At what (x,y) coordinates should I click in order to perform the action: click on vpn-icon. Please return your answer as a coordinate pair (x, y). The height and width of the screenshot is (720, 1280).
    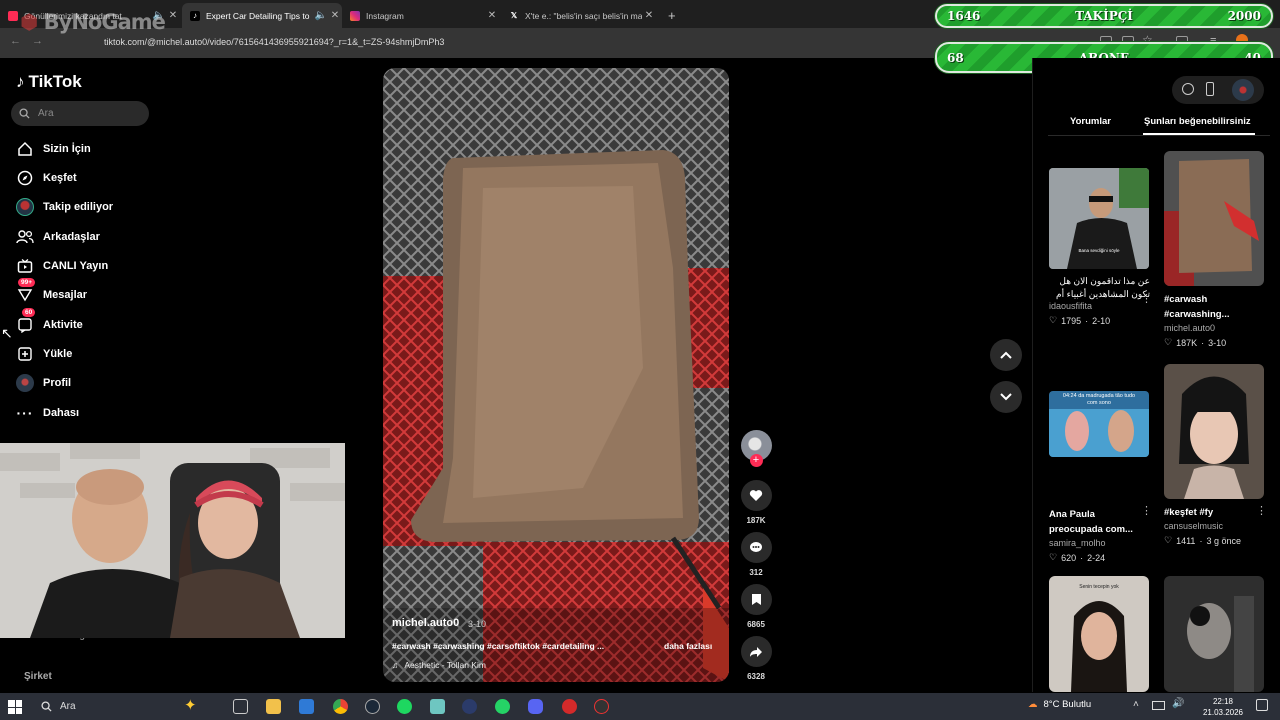
    Looking at the image, I should click on (469, 706).